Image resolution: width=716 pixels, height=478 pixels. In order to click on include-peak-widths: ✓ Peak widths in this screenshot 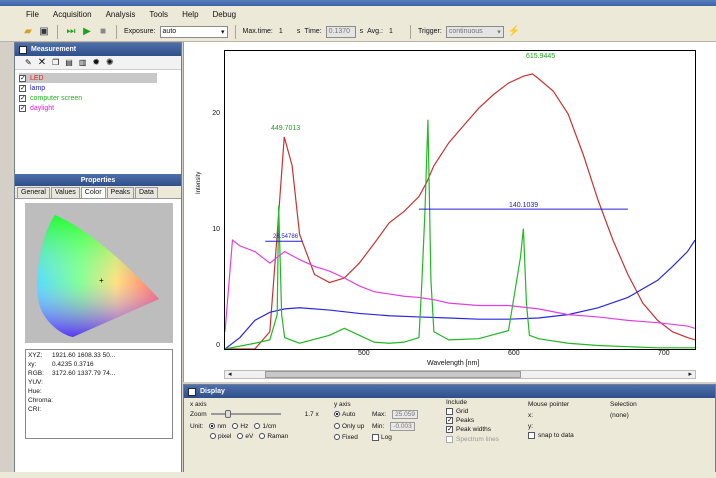, I will do `click(472, 430)`.